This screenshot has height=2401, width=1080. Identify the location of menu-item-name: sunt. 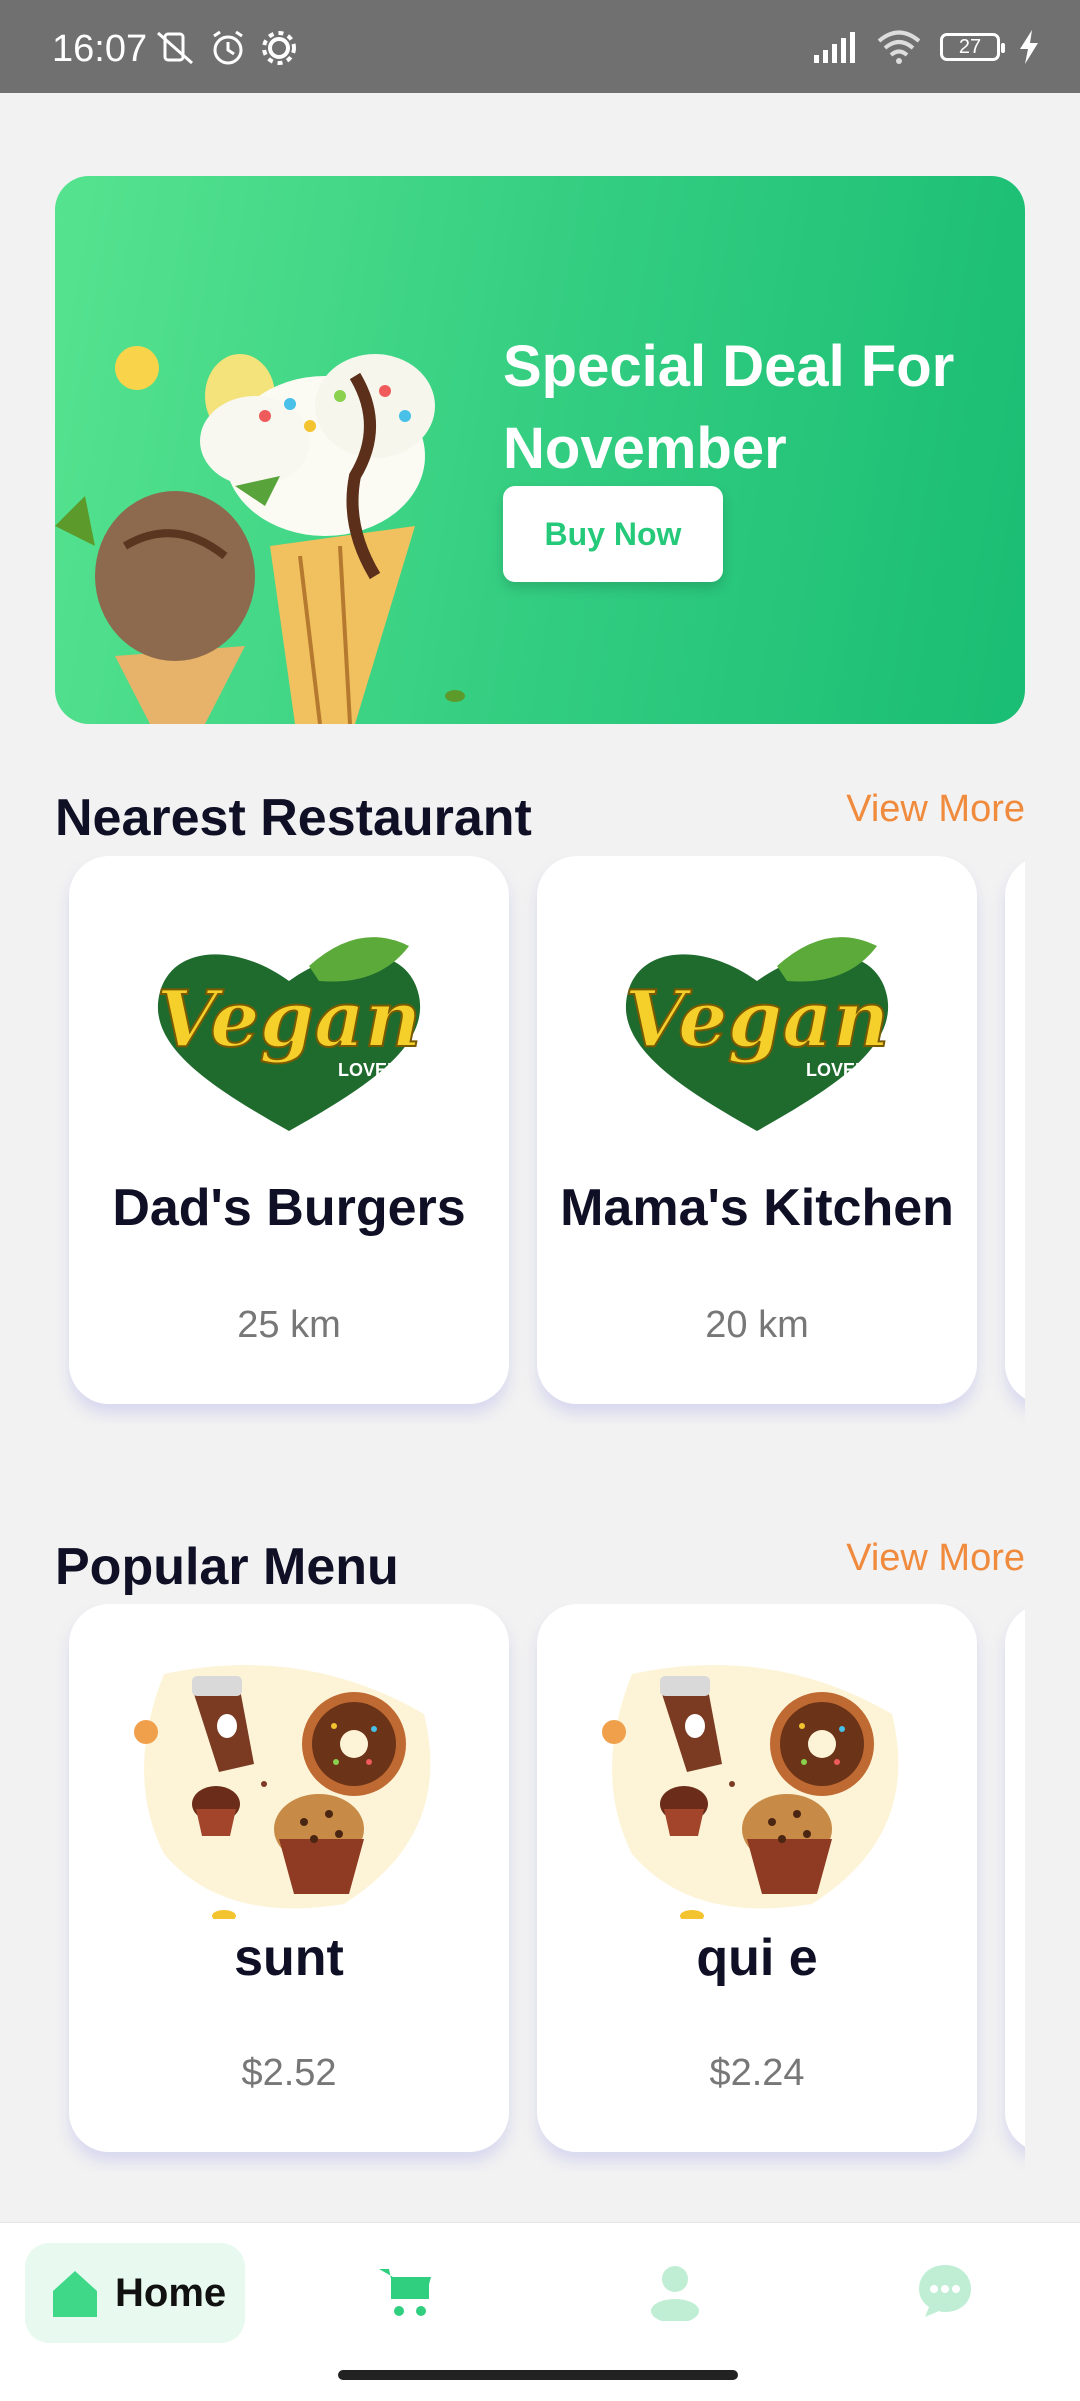
(289, 1958).